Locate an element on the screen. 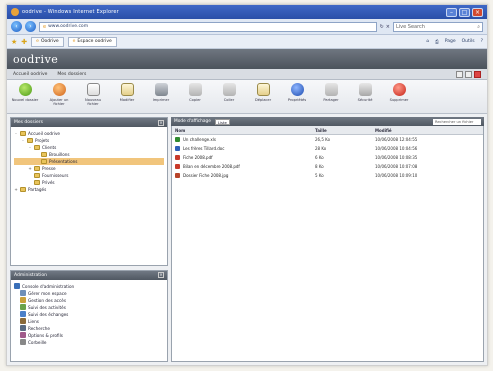 The height and width of the screenshot is (371, 493). upload-icon is located at coordinates (59, 89).